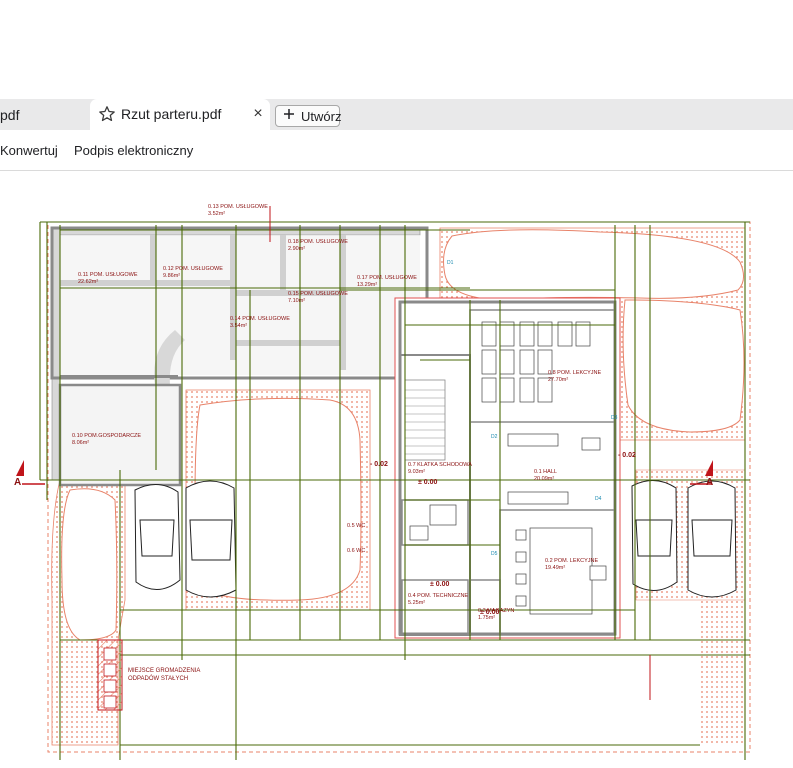 The height and width of the screenshot is (768, 793). Describe the element at coordinates (289, 116) in the screenshot. I see `plus-icon` at that location.